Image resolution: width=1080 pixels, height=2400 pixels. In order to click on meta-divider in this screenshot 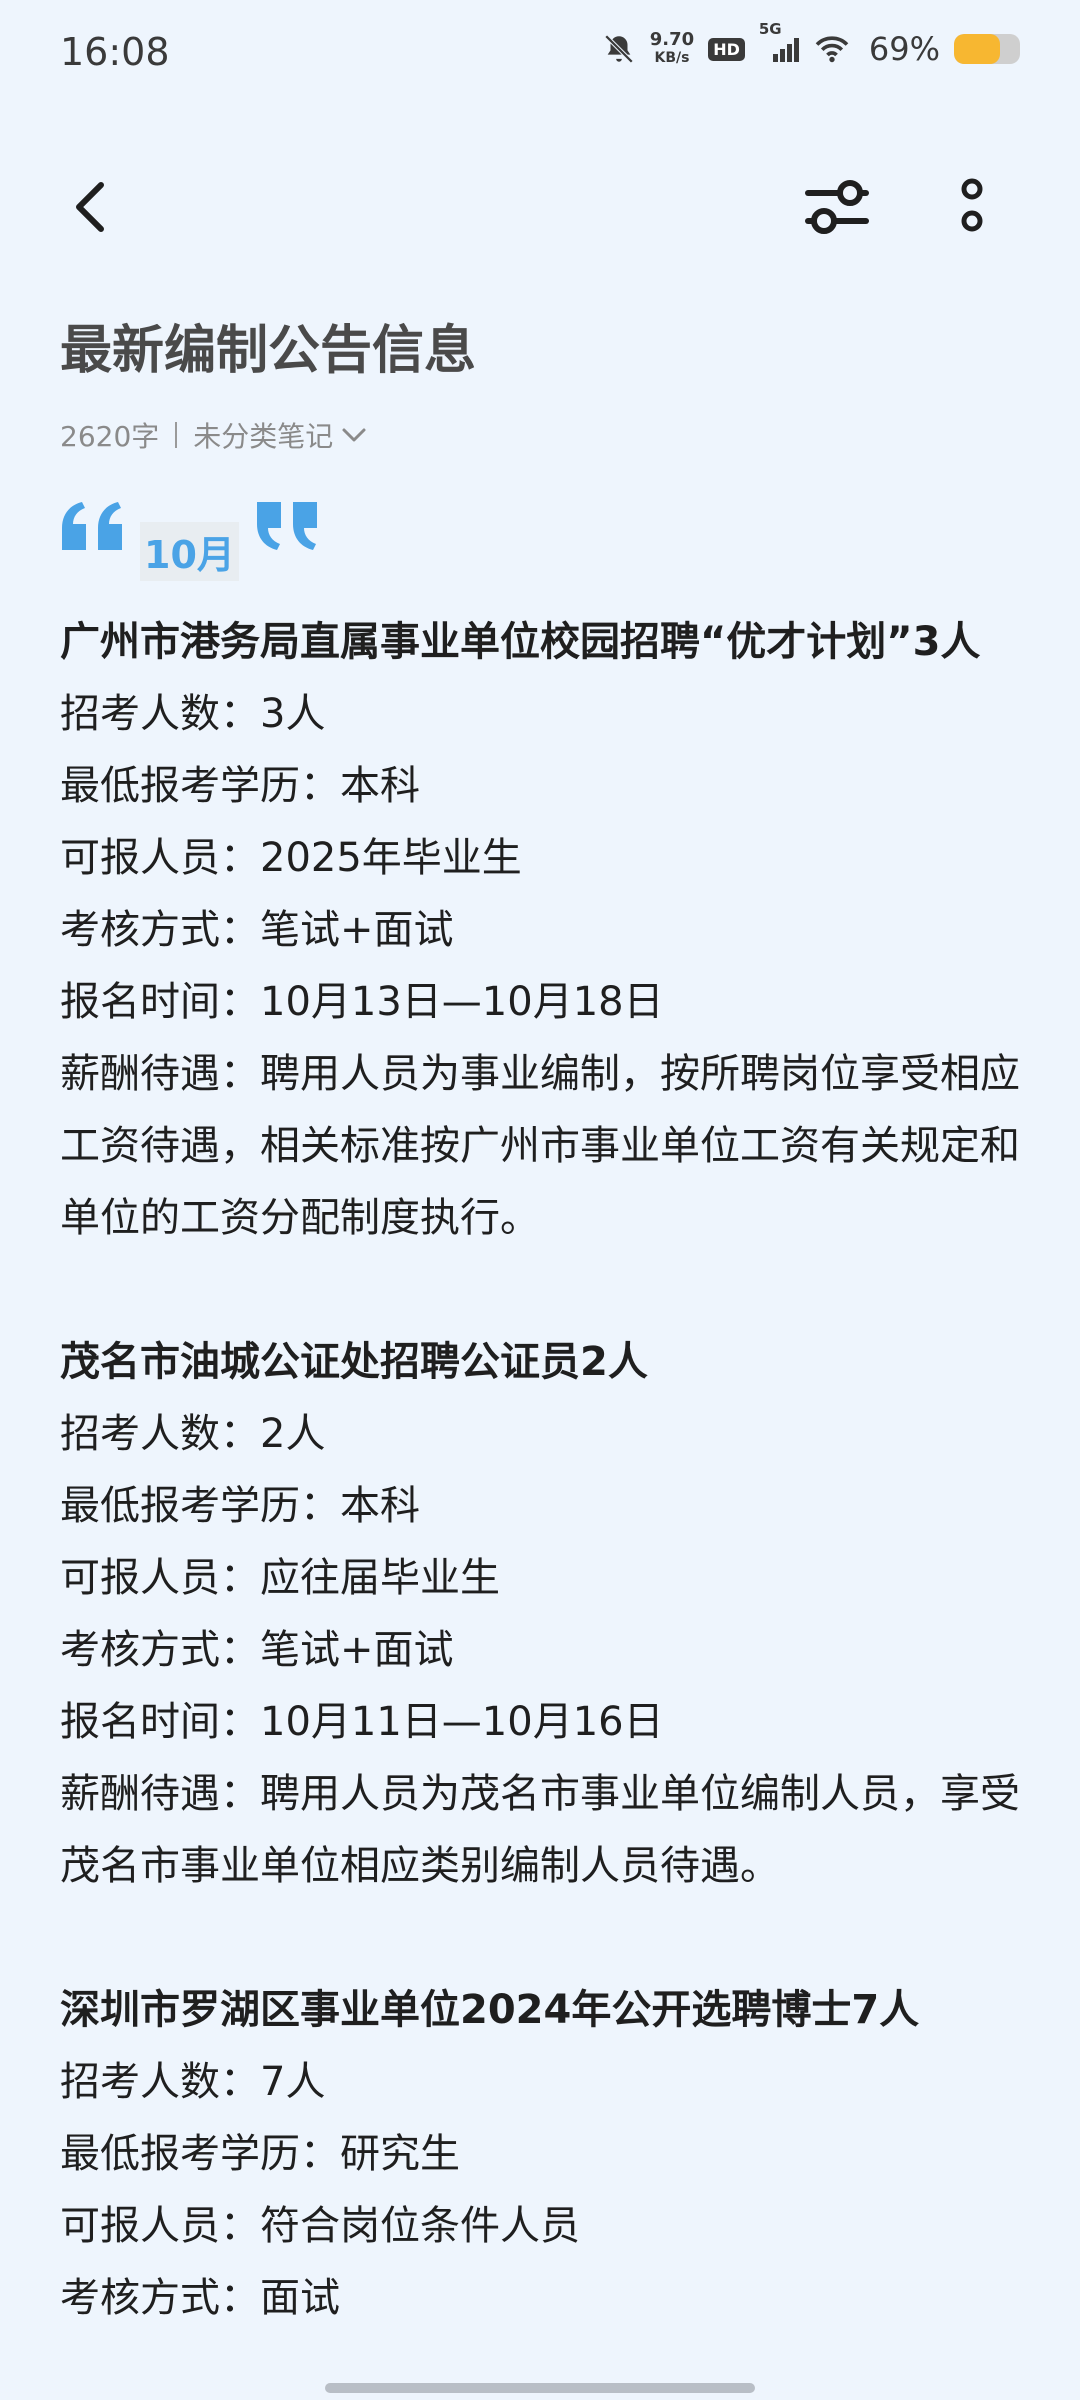, I will do `click(176, 435)`.